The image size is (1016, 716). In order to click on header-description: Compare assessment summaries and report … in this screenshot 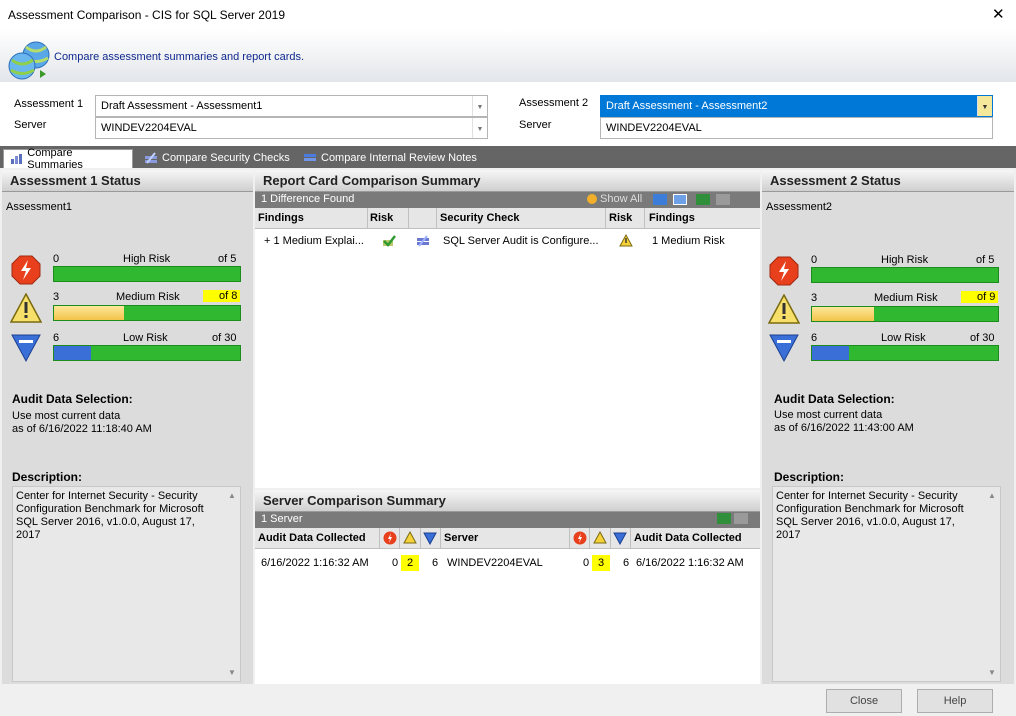, I will do `click(179, 57)`.